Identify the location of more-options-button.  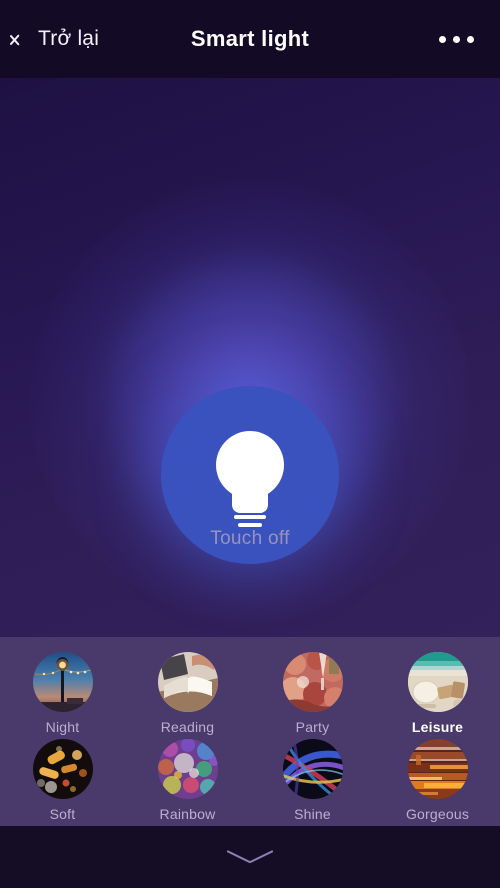
(456, 39).